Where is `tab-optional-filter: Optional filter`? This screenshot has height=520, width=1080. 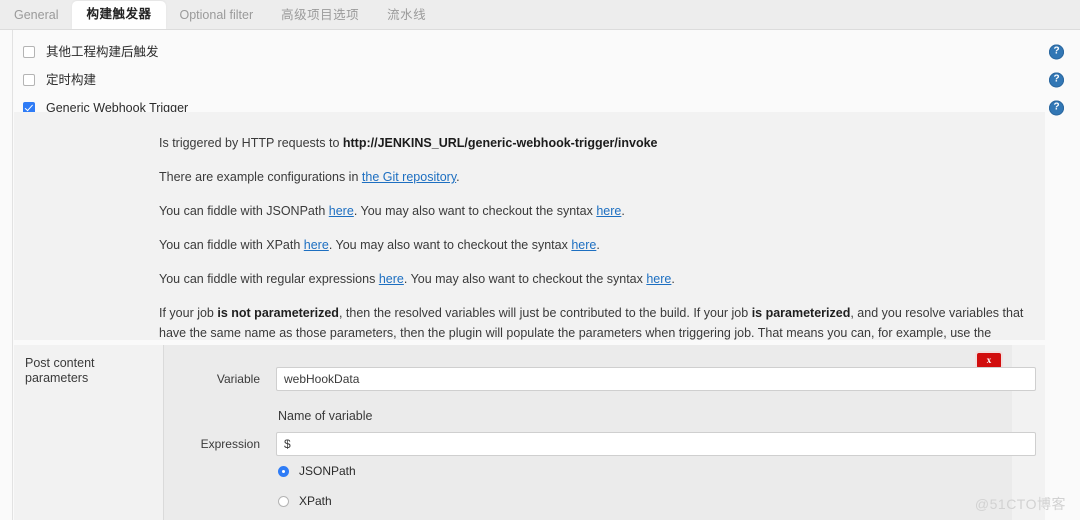
tab-optional-filter: Optional filter is located at coordinates (217, 15).